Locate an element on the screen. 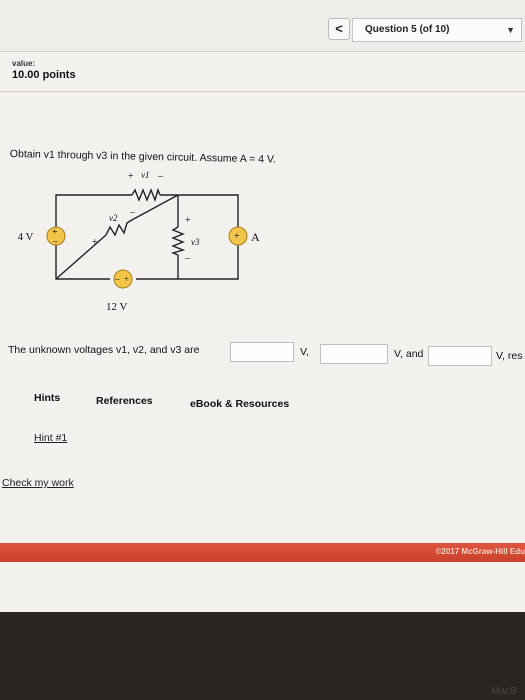  v3-label: v3 is located at coordinates (195, 242).